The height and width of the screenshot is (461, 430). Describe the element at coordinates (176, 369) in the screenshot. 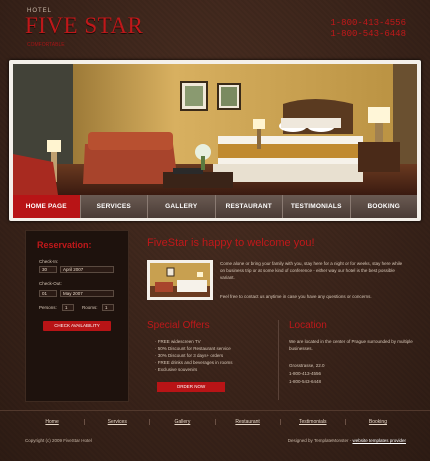

I see `offer-item: · Exclusive souvenirs` at that location.